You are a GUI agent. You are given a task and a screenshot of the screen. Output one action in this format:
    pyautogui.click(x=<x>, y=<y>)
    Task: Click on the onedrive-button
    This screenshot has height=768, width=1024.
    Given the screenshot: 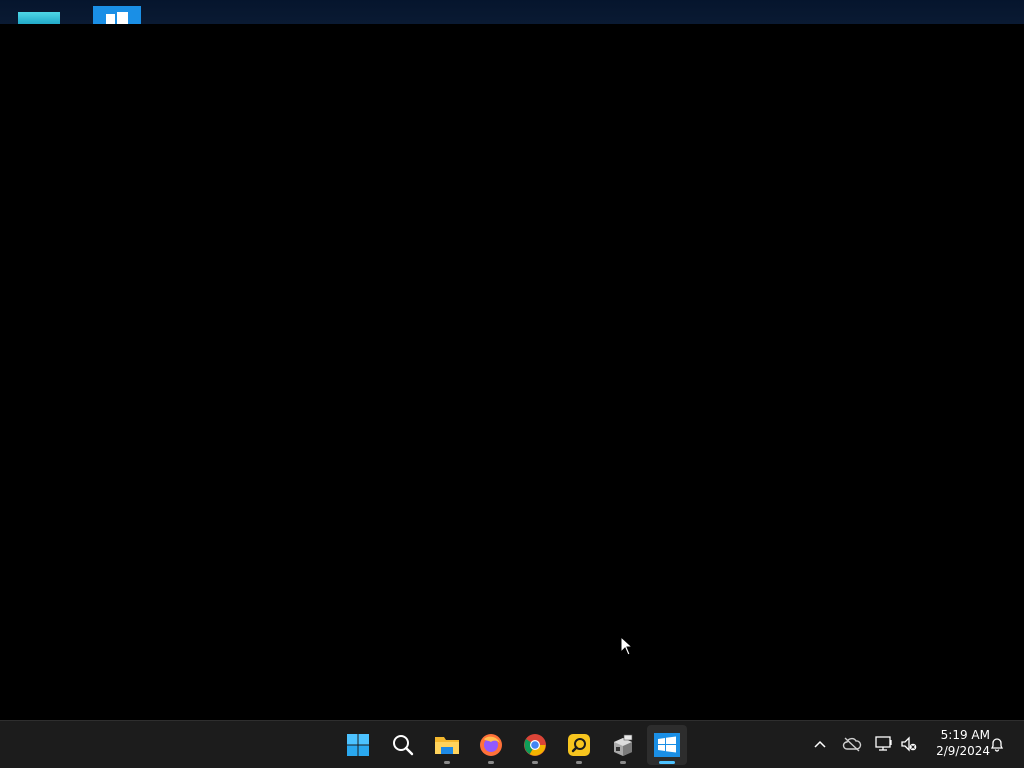 What is the action you would take?
    pyautogui.click(x=852, y=744)
    